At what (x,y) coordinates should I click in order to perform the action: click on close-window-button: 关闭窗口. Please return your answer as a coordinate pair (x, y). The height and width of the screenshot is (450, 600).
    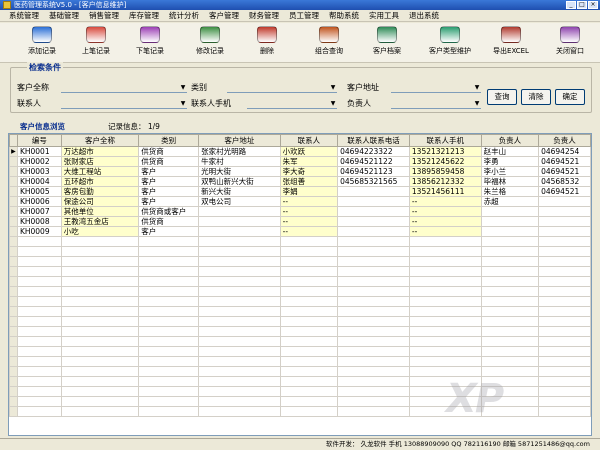
    Looking at the image, I should click on (570, 43).